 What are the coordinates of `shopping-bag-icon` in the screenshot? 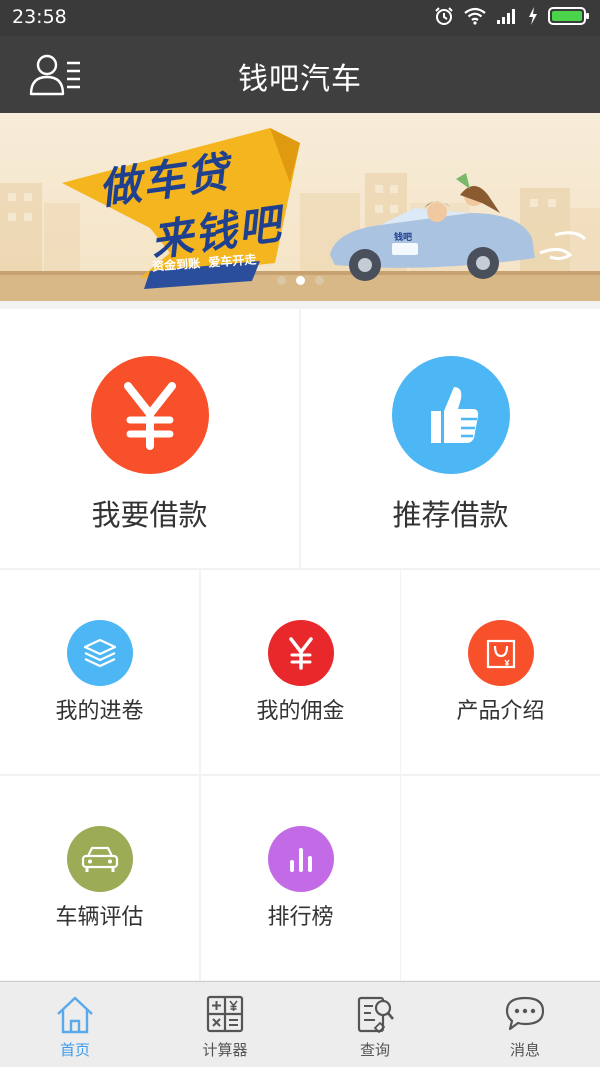 It's located at (500, 654).